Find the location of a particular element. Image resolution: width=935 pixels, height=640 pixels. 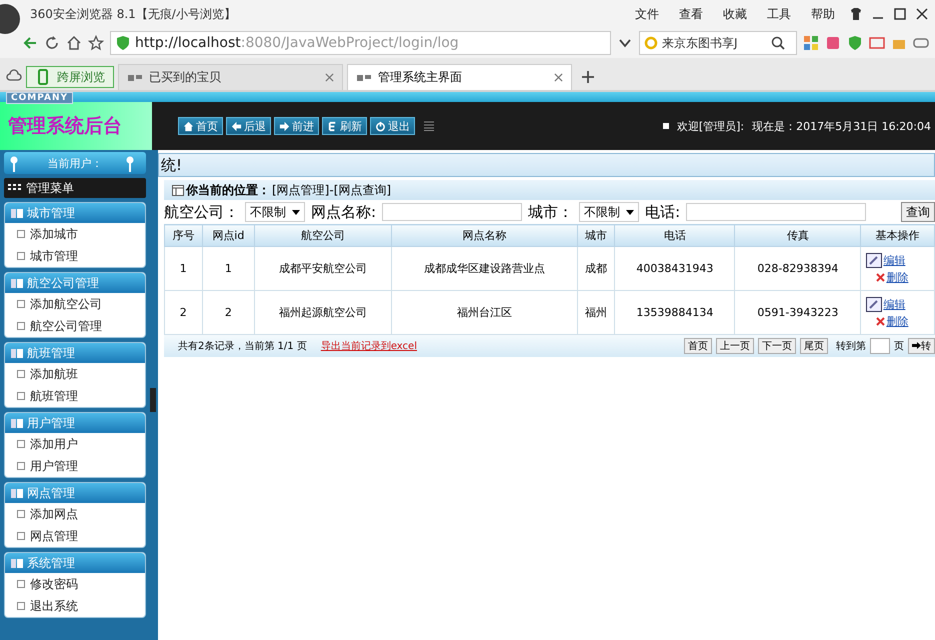

image-icon is located at coordinates (877, 43).